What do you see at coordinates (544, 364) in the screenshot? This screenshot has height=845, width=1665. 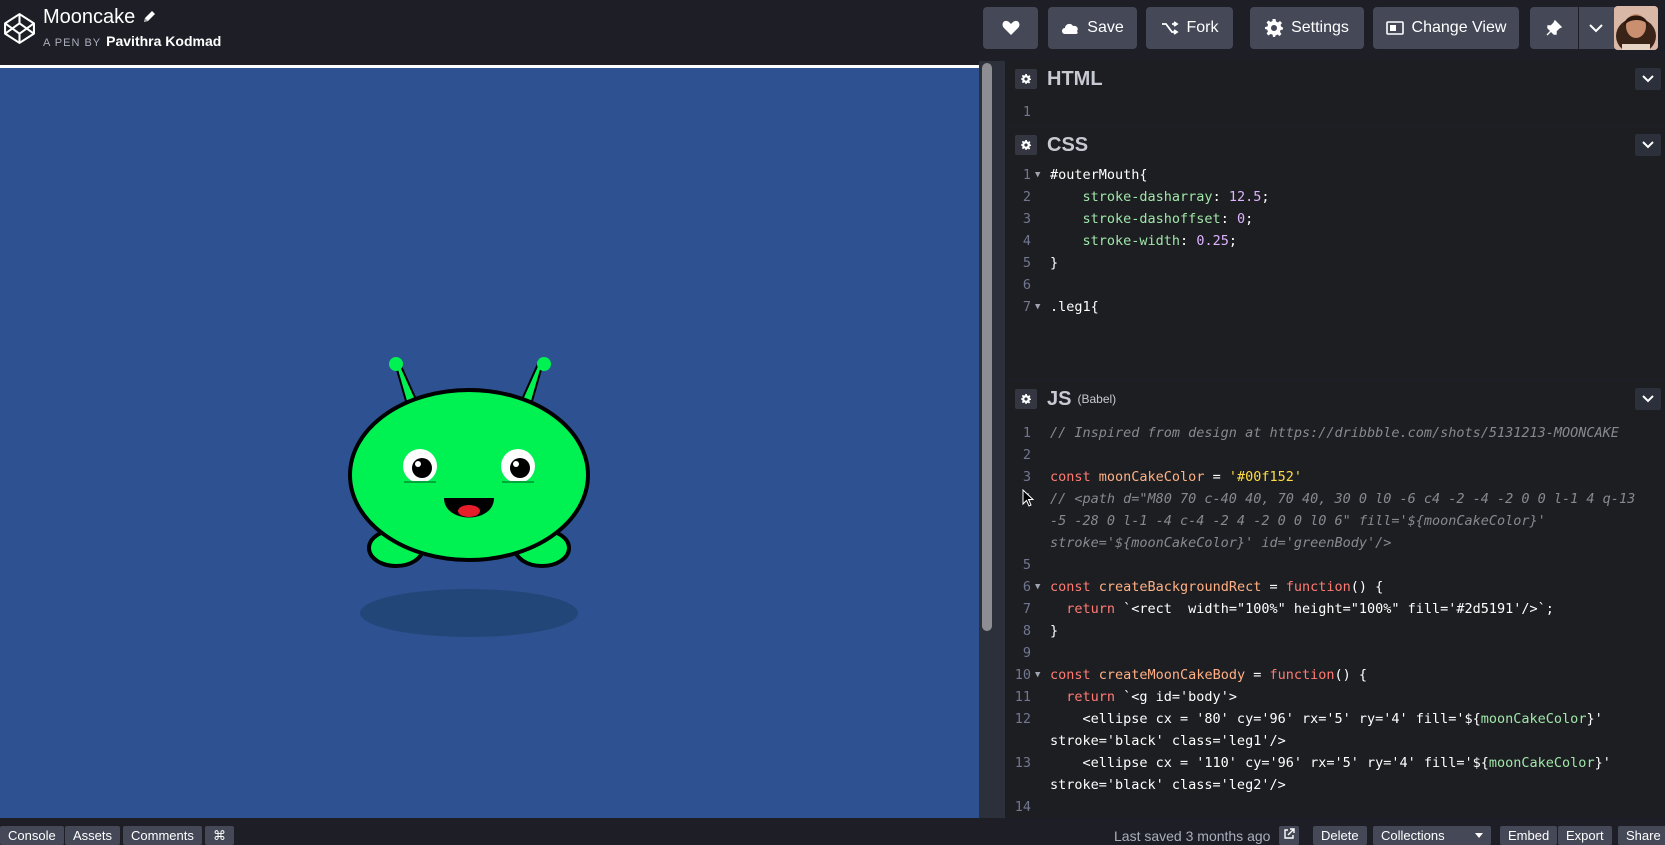 I see `antenna-right-tip` at bounding box center [544, 364].